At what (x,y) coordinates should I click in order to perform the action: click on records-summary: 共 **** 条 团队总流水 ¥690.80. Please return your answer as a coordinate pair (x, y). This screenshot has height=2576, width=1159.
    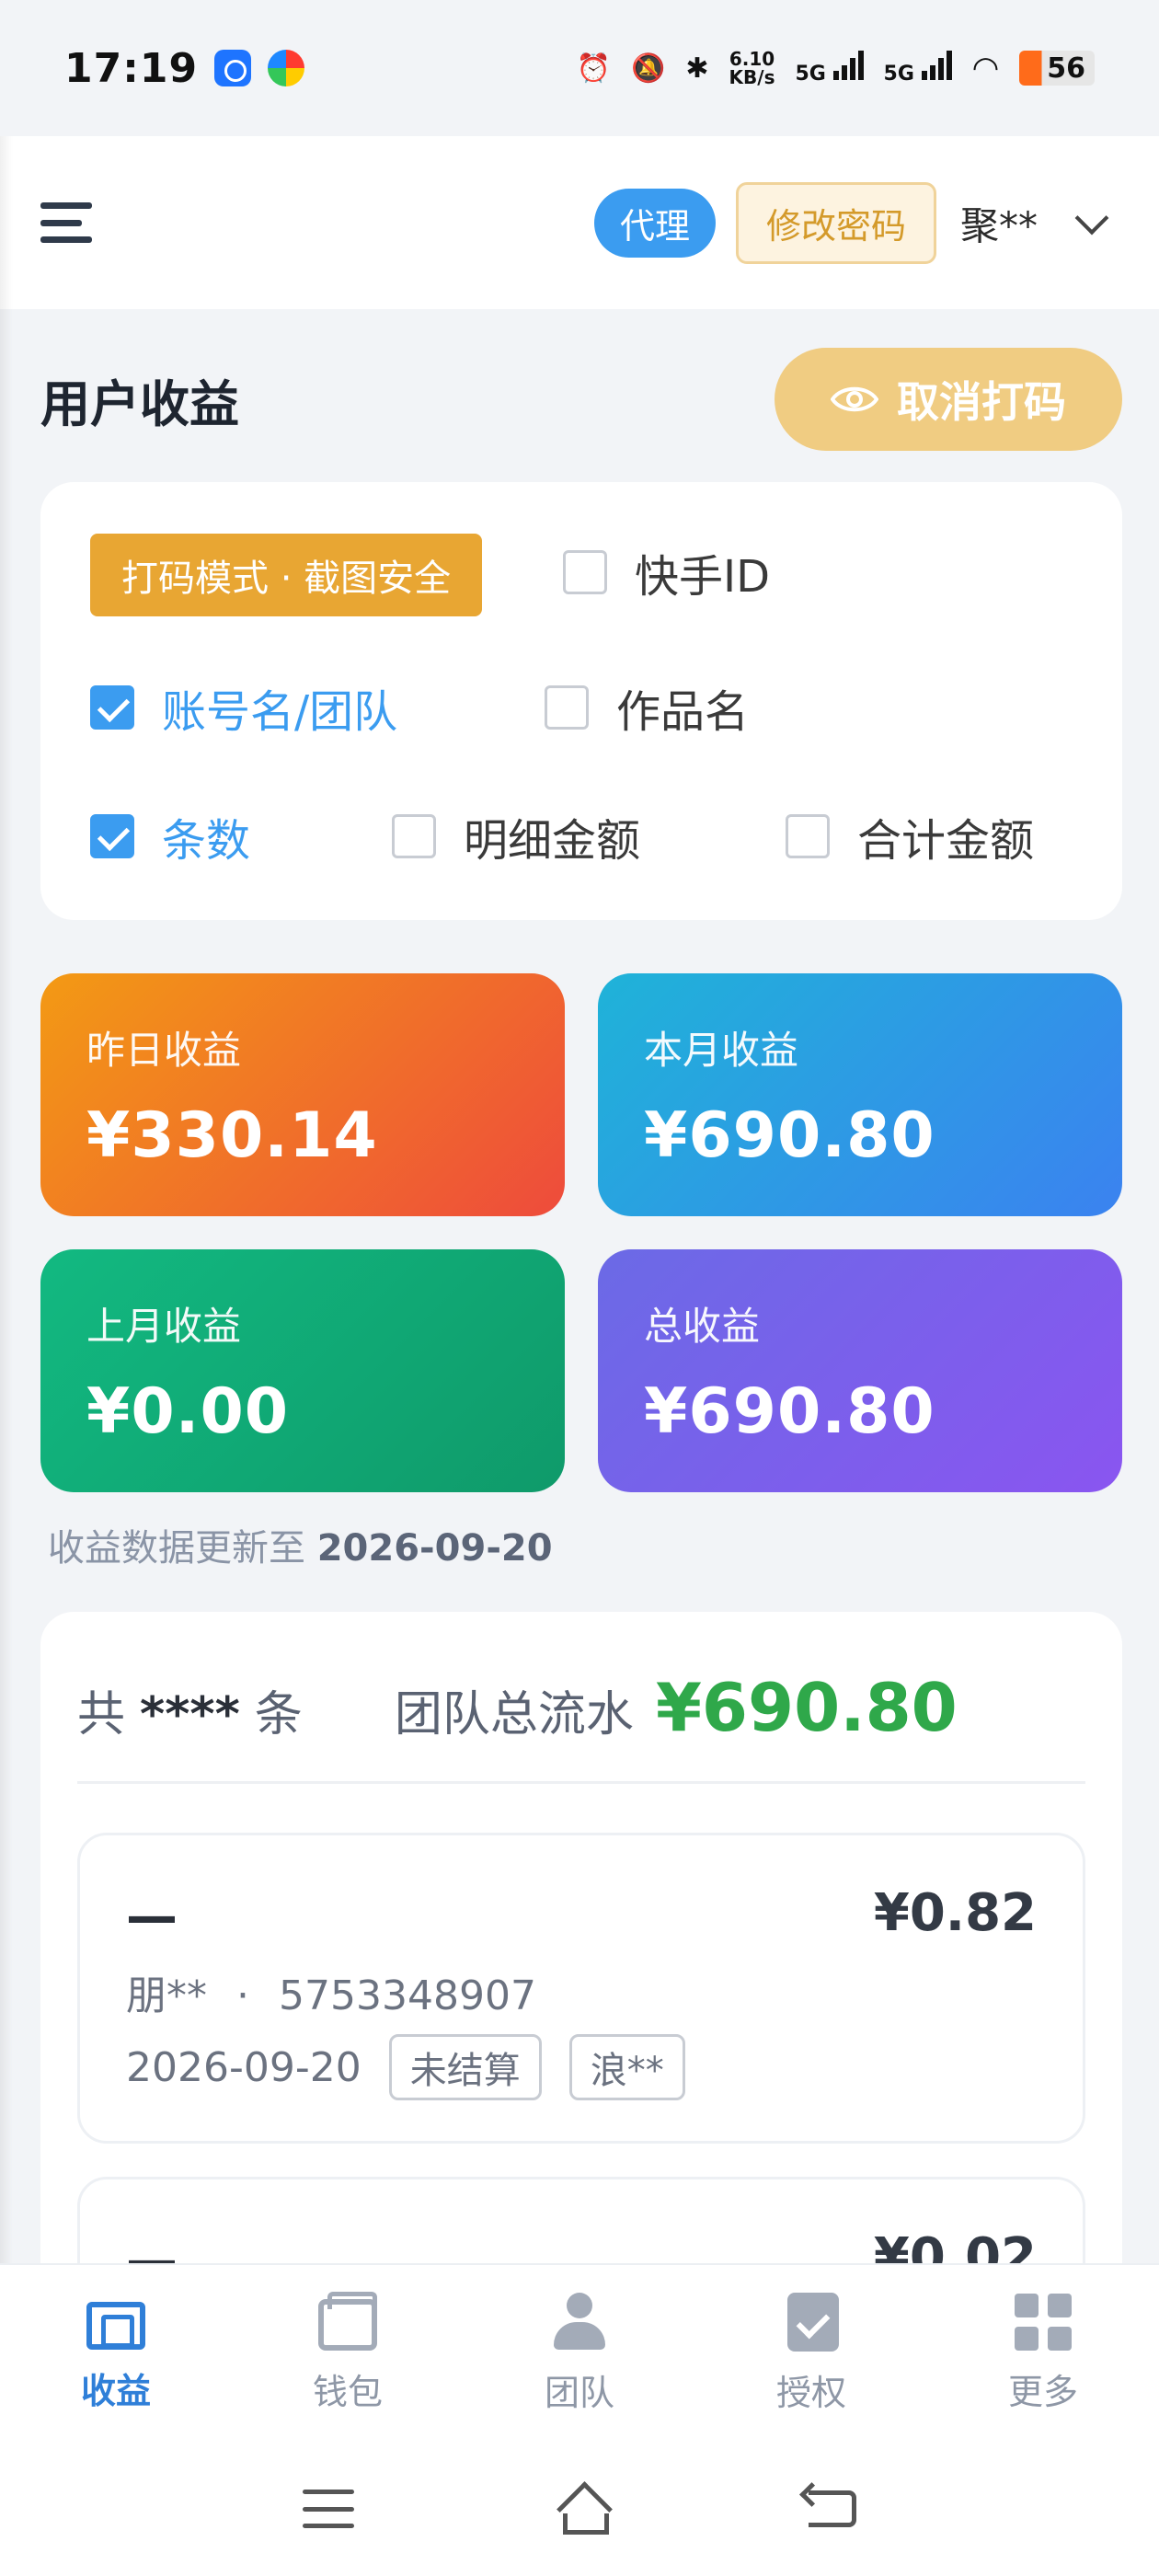
    Looking at the image, I should click on (517, 1707).